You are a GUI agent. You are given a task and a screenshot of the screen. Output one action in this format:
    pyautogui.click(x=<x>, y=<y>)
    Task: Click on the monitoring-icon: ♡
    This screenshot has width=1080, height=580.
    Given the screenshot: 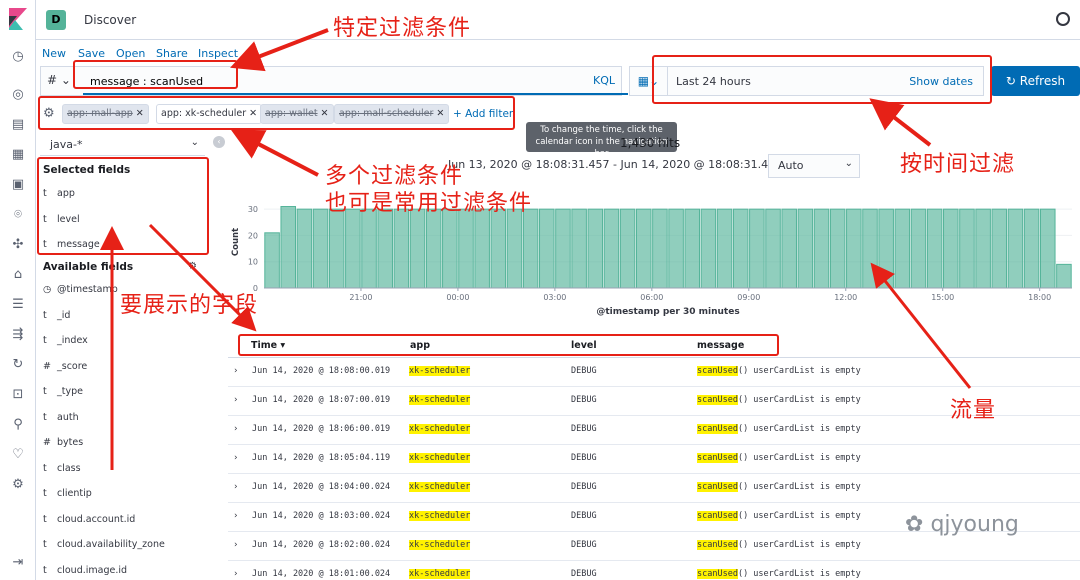 What is the action you would take?
    pyautogui.click(x=18, y=455)
    